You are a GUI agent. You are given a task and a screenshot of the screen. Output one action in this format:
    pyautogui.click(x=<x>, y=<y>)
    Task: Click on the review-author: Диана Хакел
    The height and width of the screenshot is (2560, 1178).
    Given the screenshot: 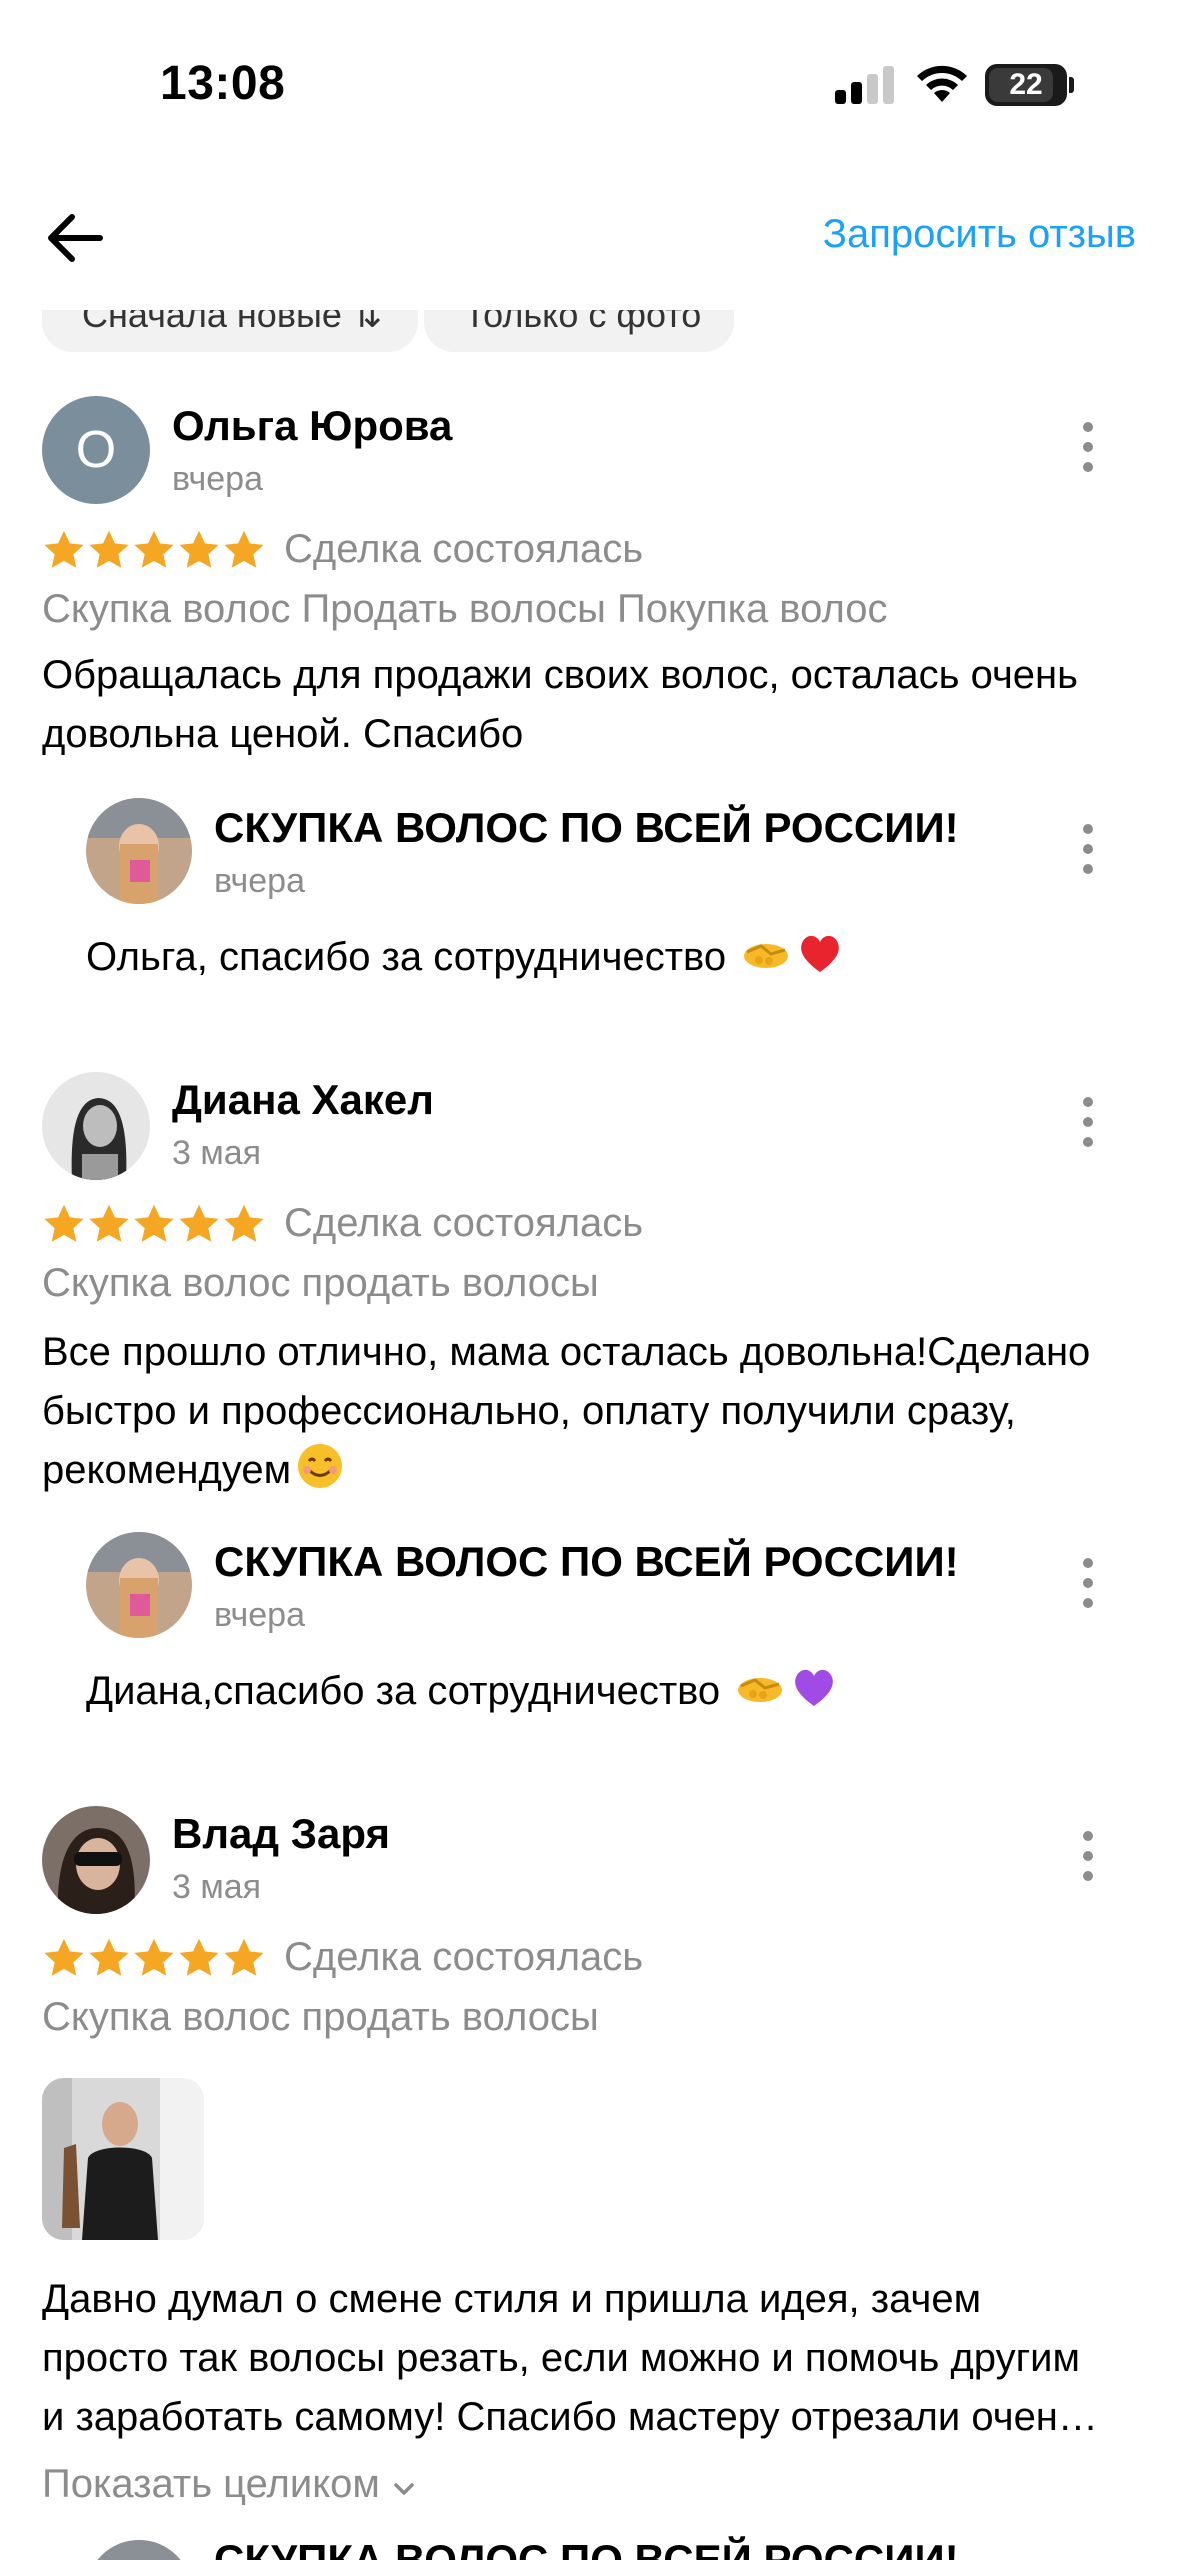 What is the action you would take?
    pyautogui.click(x=303, y=1100)
    